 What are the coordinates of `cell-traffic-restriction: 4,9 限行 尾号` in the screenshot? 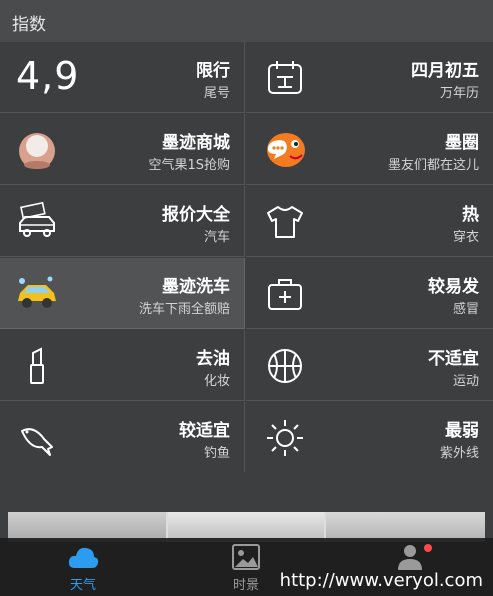 It's located at (122, 77).